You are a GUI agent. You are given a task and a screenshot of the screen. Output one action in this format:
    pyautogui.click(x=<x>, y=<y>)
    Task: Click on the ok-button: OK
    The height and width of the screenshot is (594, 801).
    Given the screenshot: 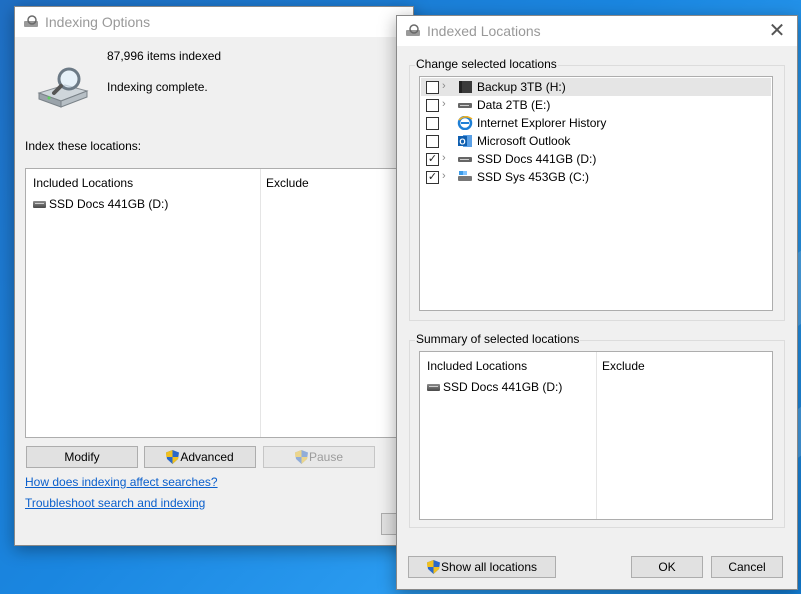 What is the action you would take?
    pyautogui.click(x=667, y=567)
    